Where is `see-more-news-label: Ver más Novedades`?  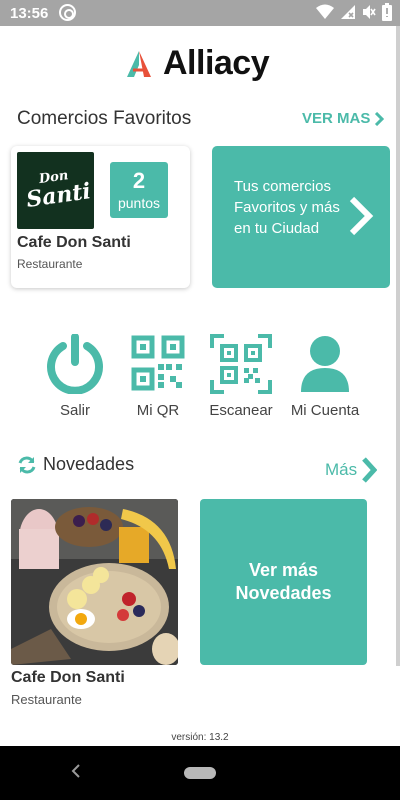 see-more-news-label: Ver más Novedades is located at coordinates (283, 581).